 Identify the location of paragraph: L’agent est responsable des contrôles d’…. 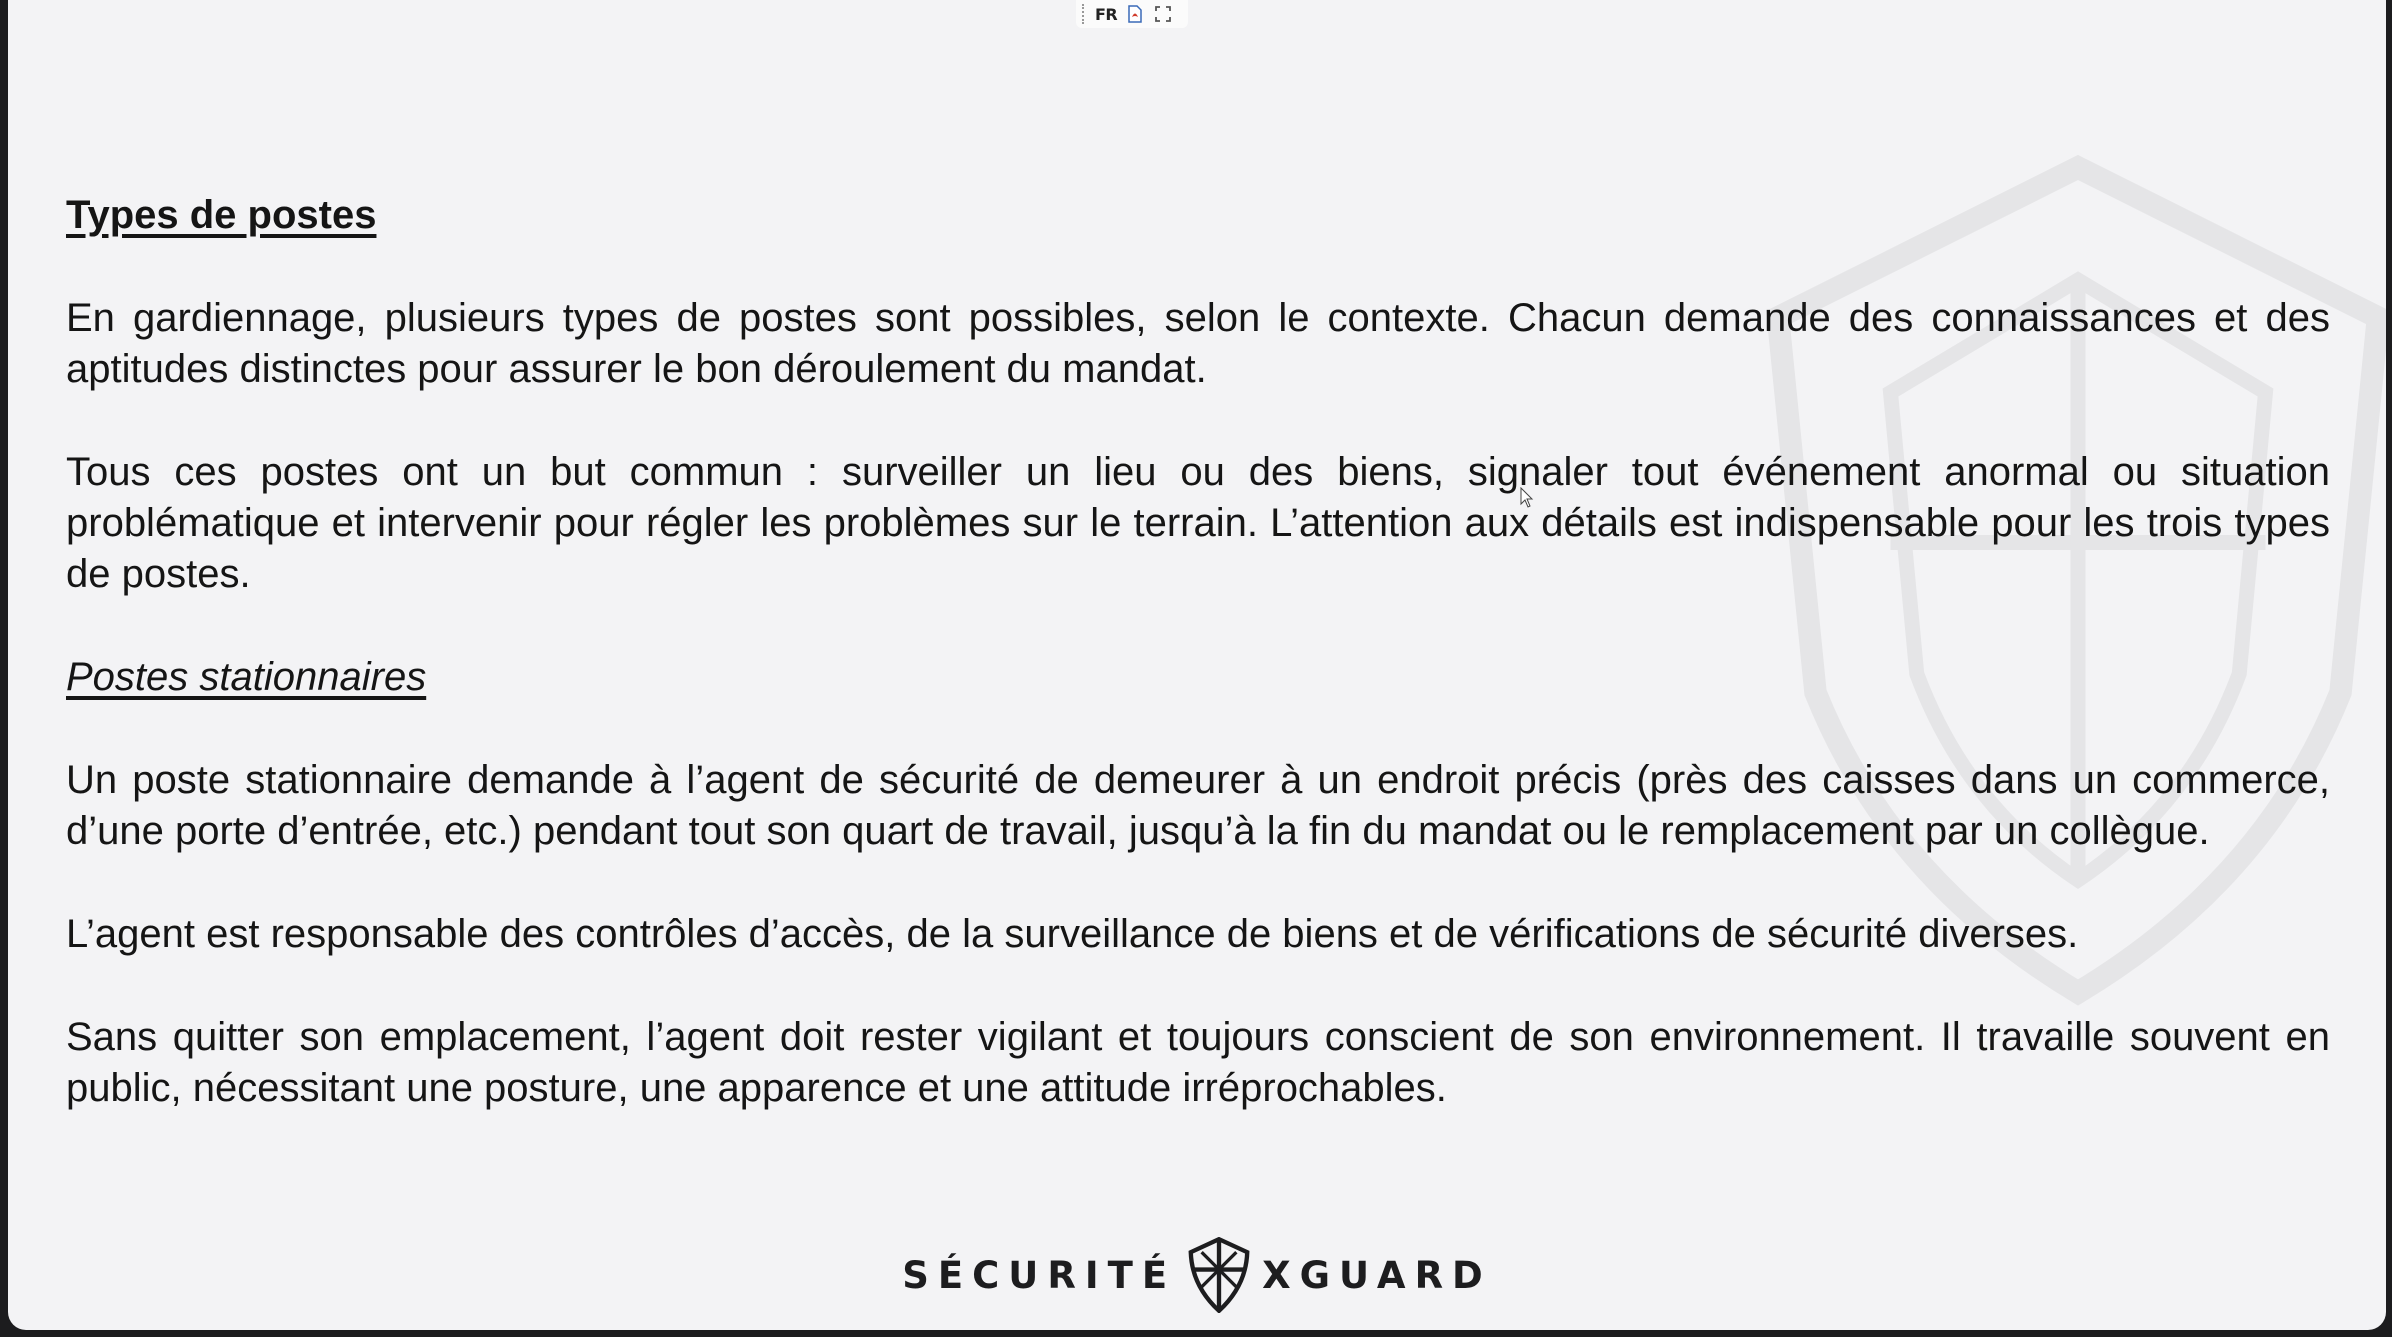
(1072, 934).